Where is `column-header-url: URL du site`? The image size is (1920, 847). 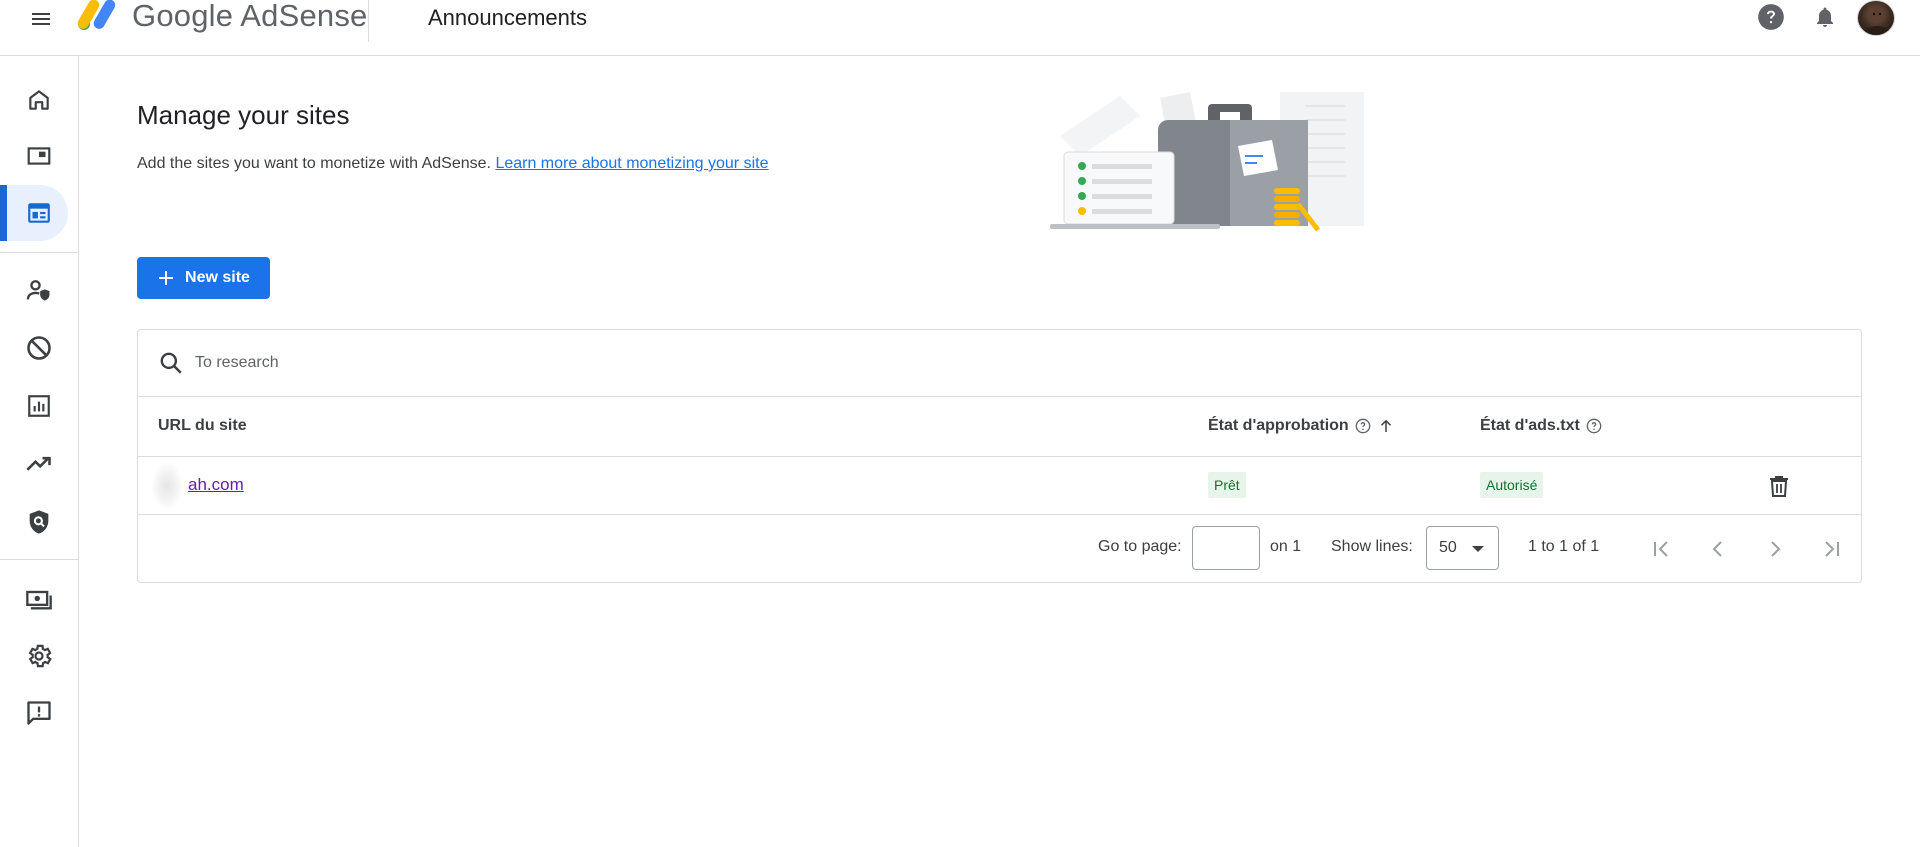 column-header-url: URL du site is located at coordinates (202, 426).